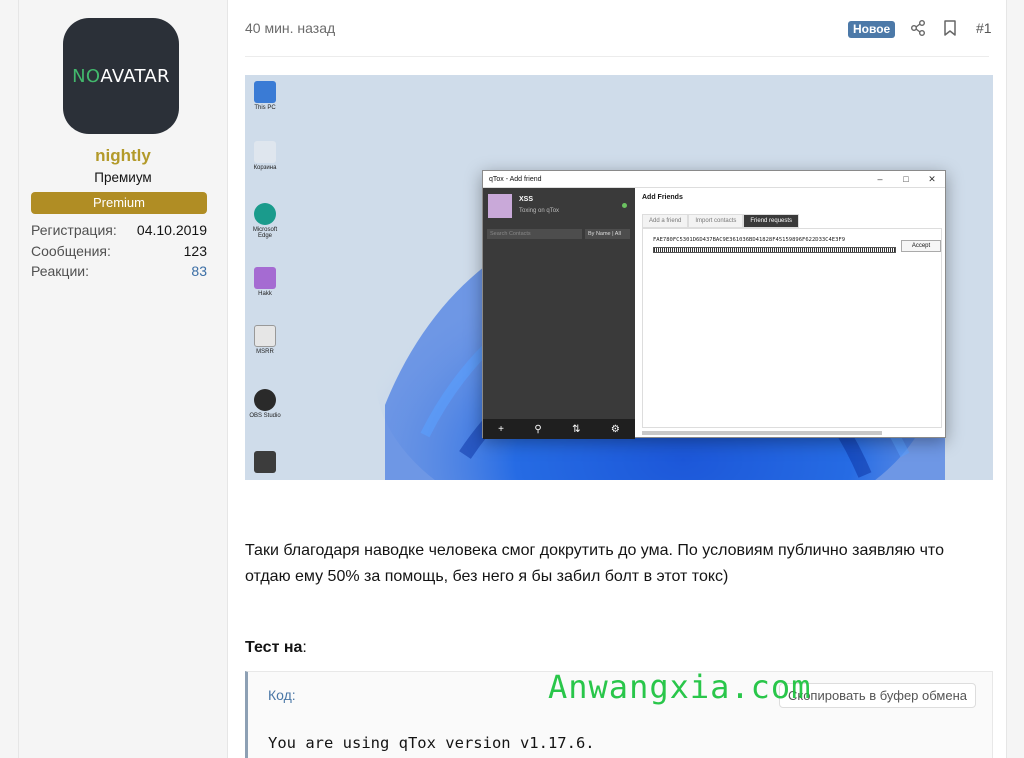 The width and height of the screenshot is (1024, 758). What do you see at coordinates (282, 695) in the screenshot?
I see `code-label: Код:` at bounding box center [282, 695].